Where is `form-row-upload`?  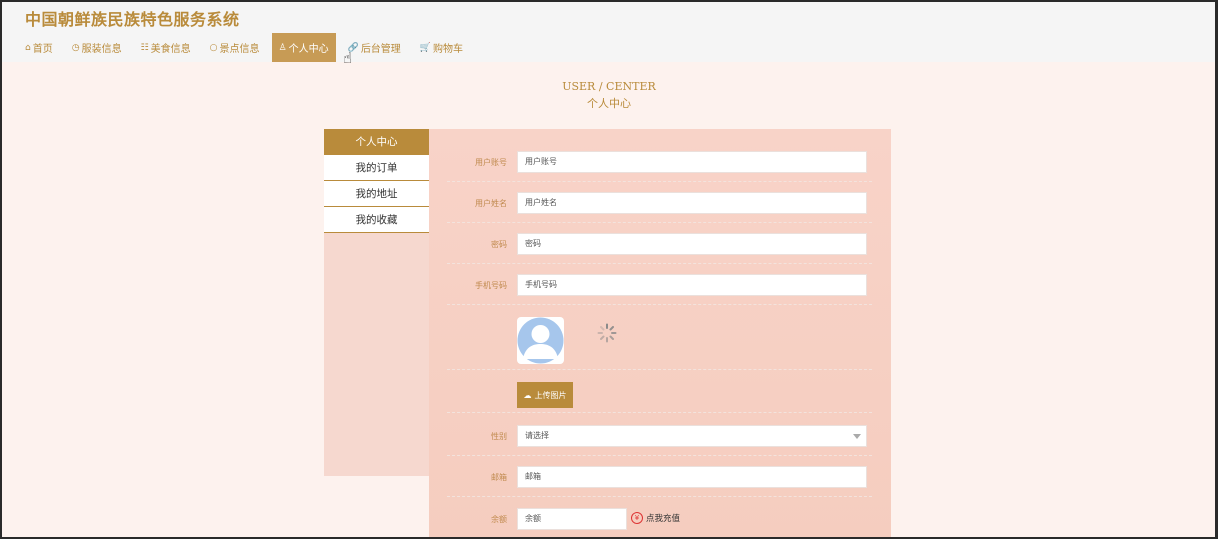
form-row-upload is located at coordinates (659, 391).